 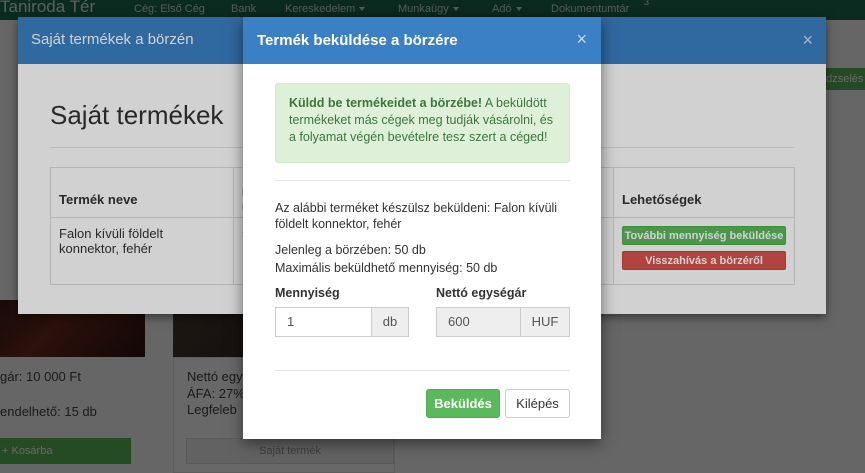 I want to click on modal-title: Termék beküldése a börzére, so click(x=357, y=40).